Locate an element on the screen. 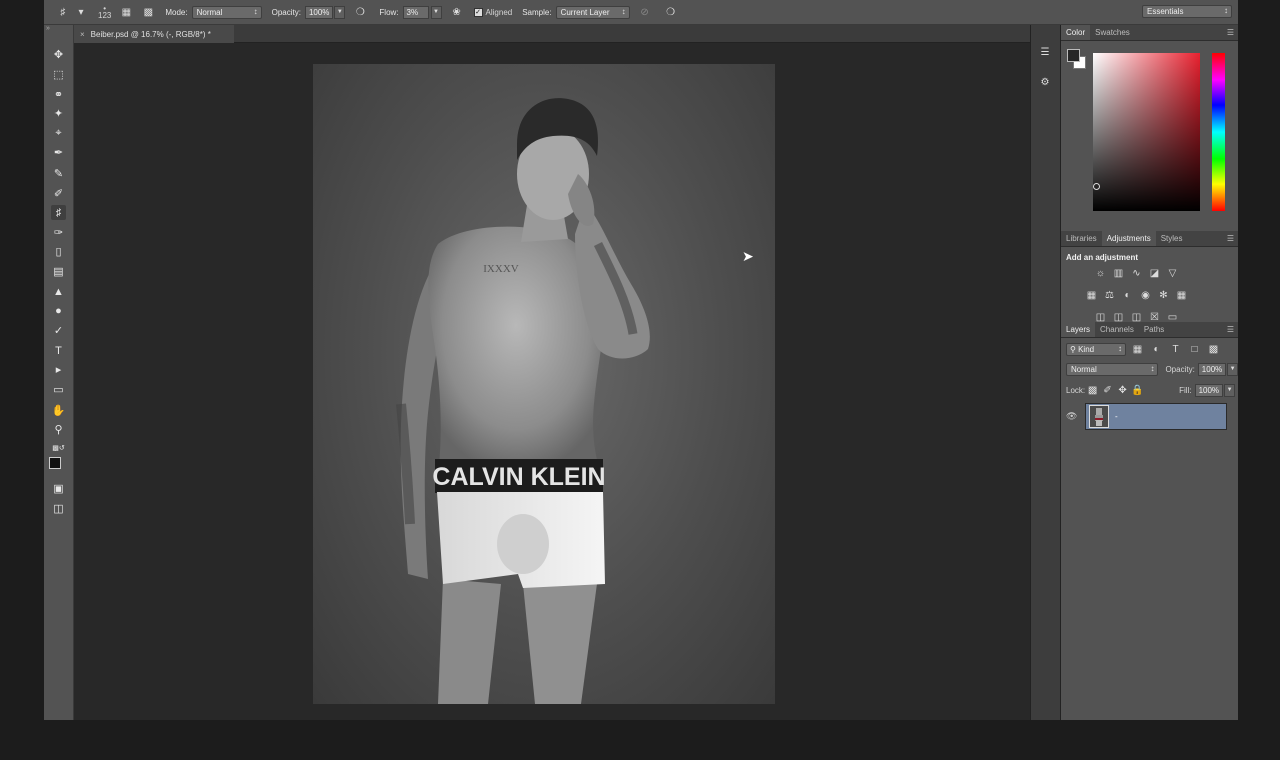 The width and height of the screenshot is (1280, 760). lasso-tool-icon: ⚭ is located at coordinates (58, 94).